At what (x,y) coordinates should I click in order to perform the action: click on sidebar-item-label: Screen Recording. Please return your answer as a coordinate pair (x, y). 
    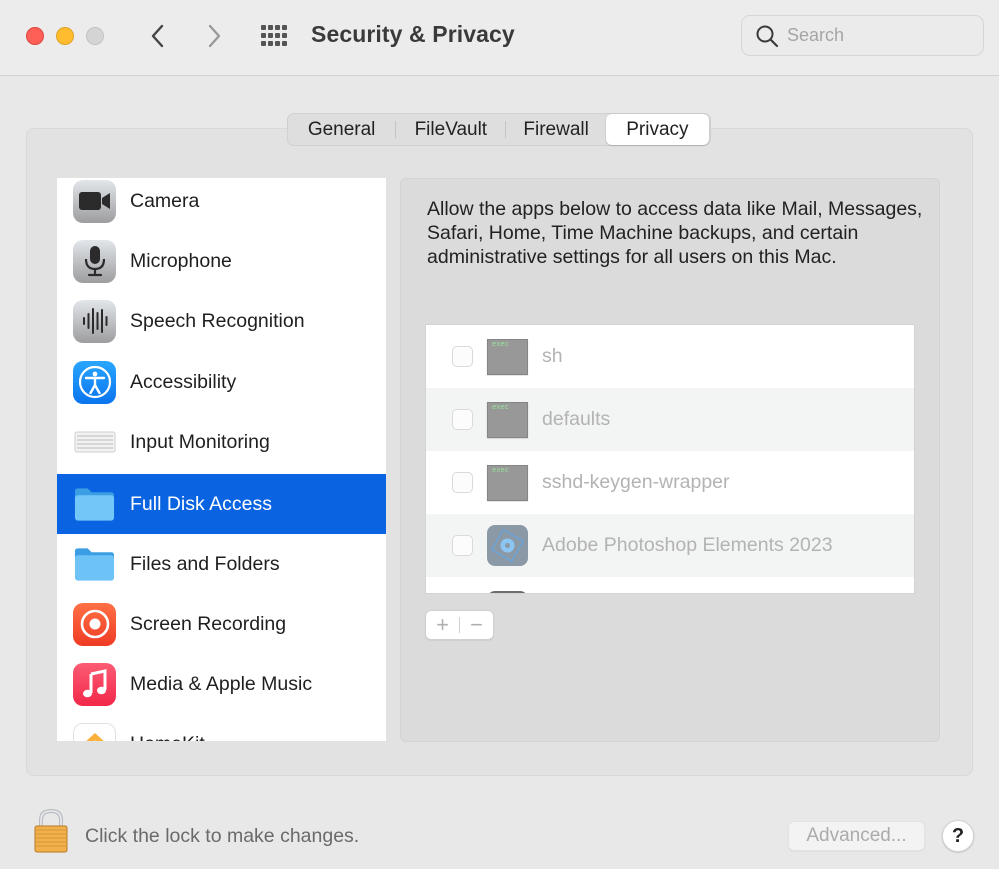
    Looking at the image, I should click on (208, 623).